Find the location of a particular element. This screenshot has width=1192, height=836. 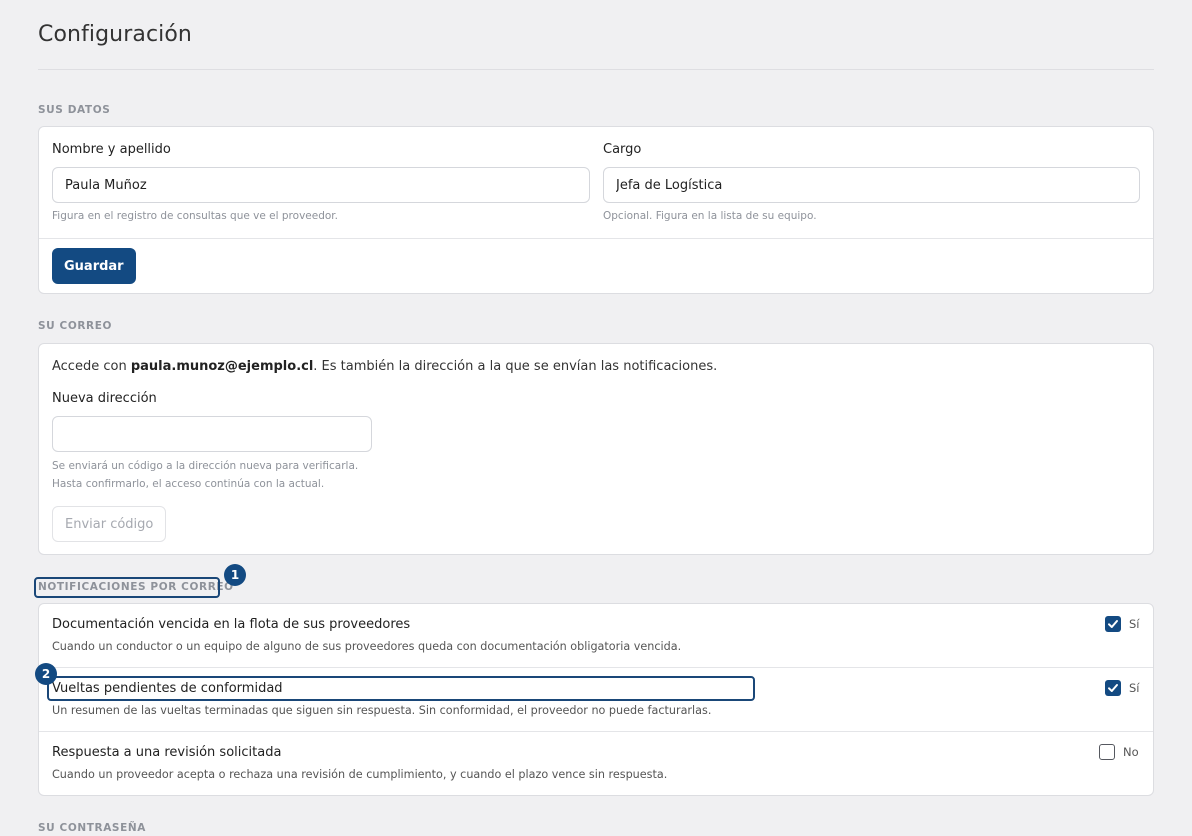

email-intro-prefix: Accede con is located at coordinates (91, 366).